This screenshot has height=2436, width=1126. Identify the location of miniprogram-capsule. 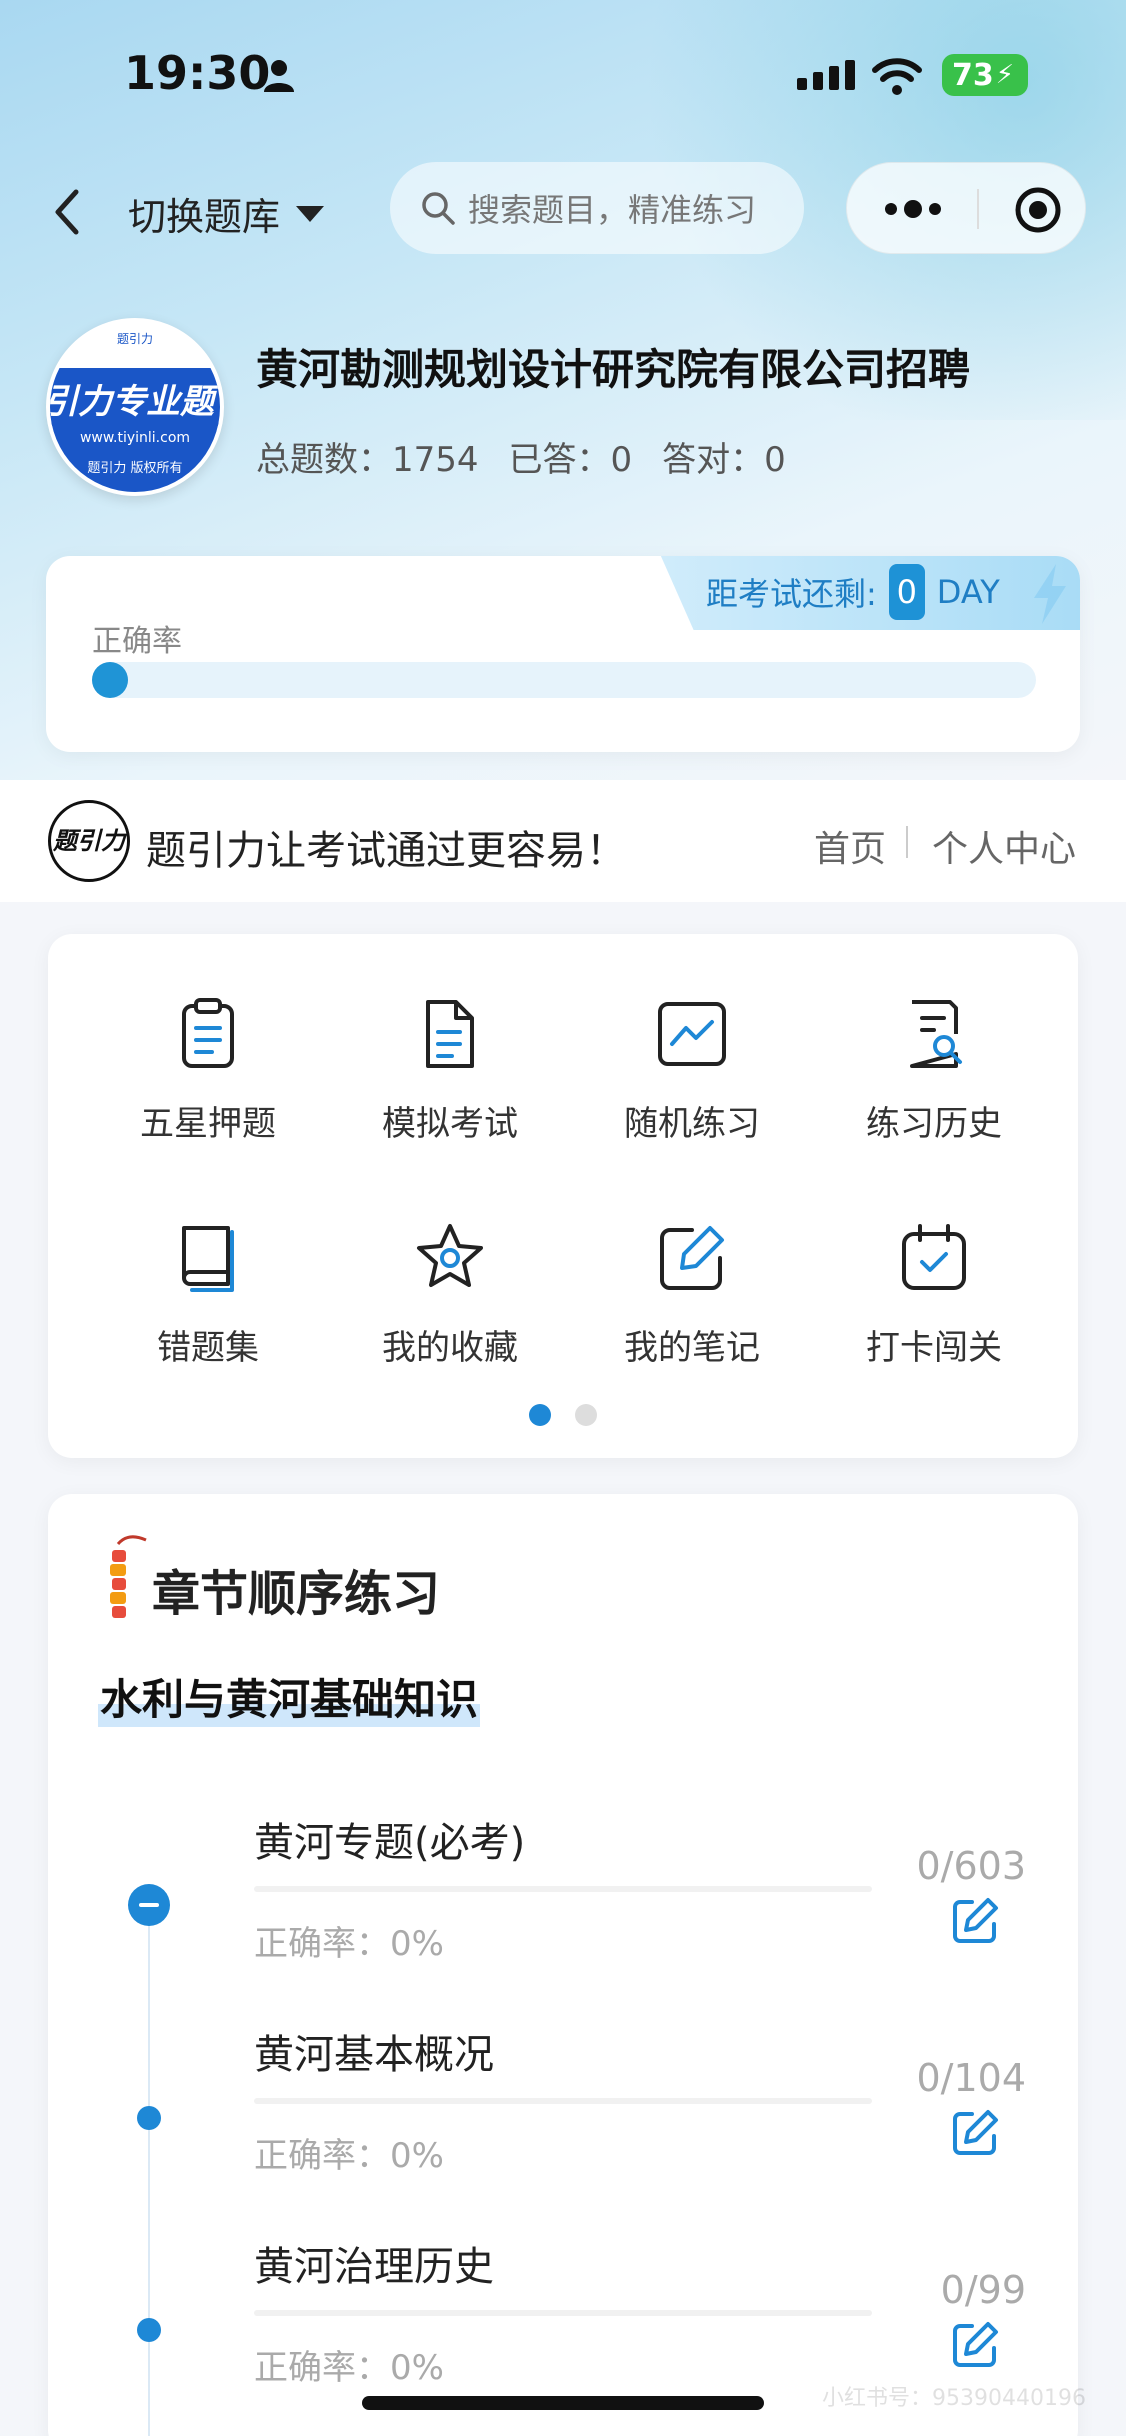
(966, 208).